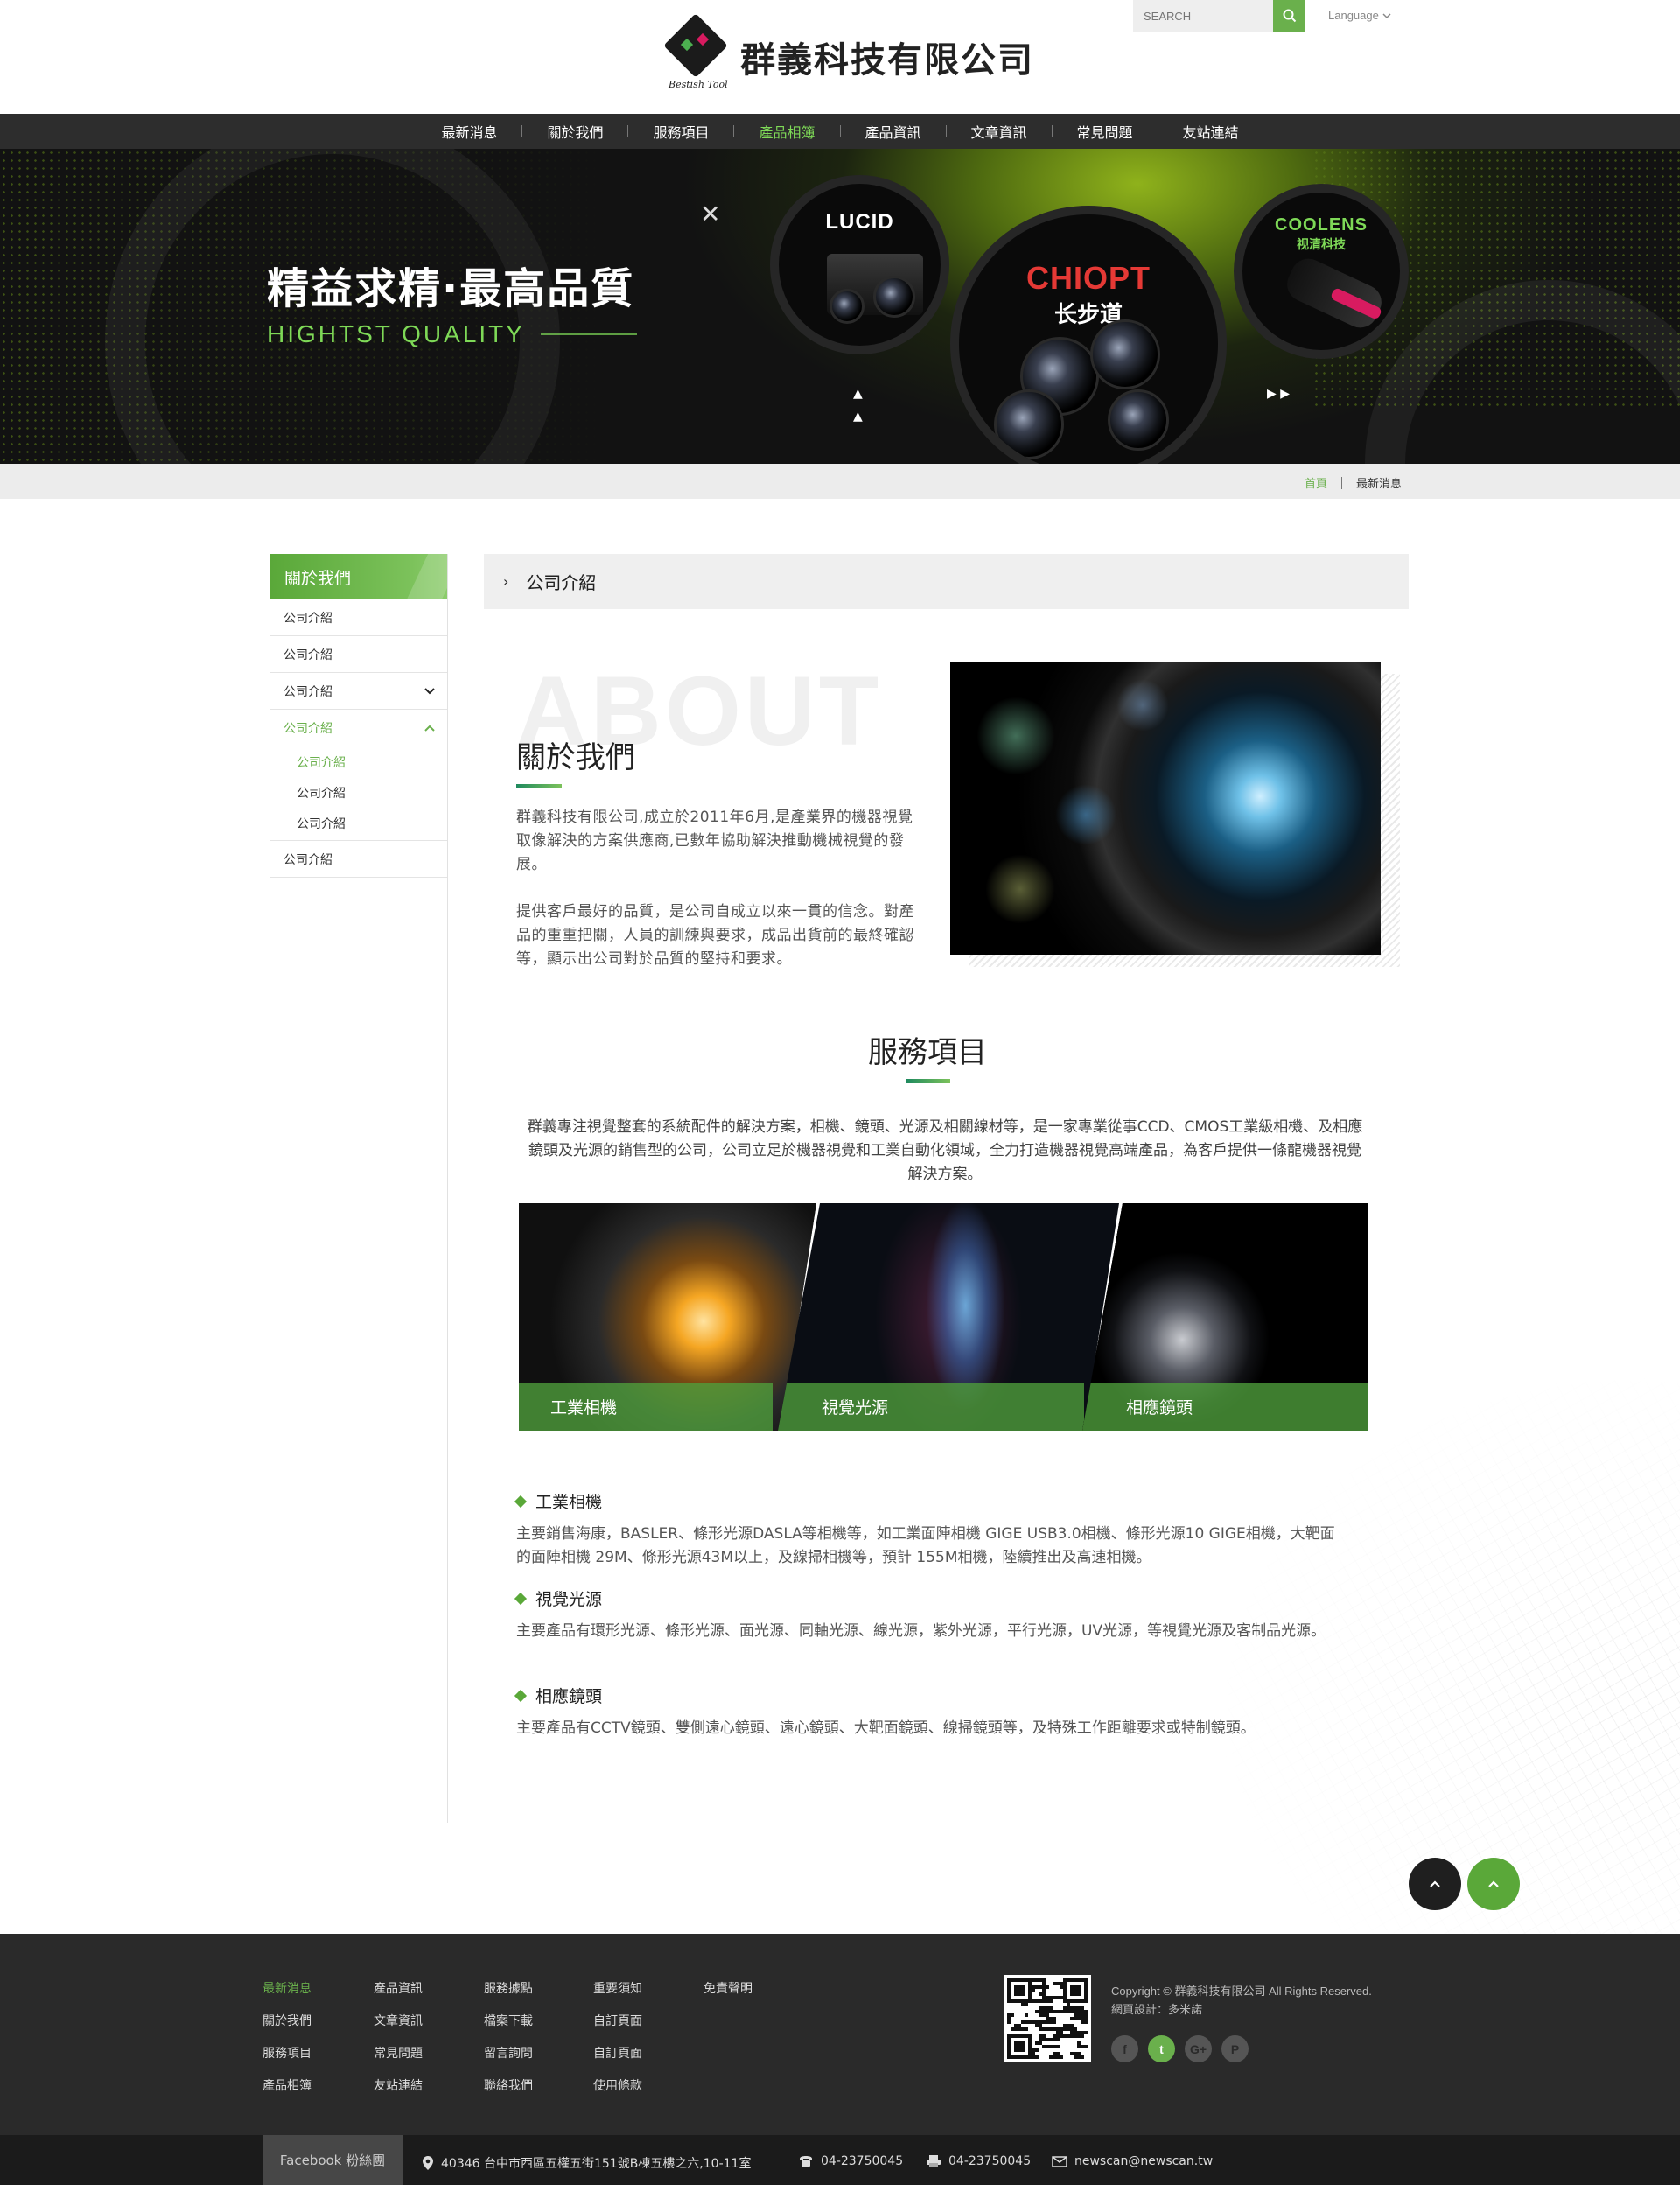 The image size is (1680, 2185). What do you see at coordinates (508, 2060) in the screenshot?
I see `footer-link: 留言詢問` at bounding box center [508, 2060].